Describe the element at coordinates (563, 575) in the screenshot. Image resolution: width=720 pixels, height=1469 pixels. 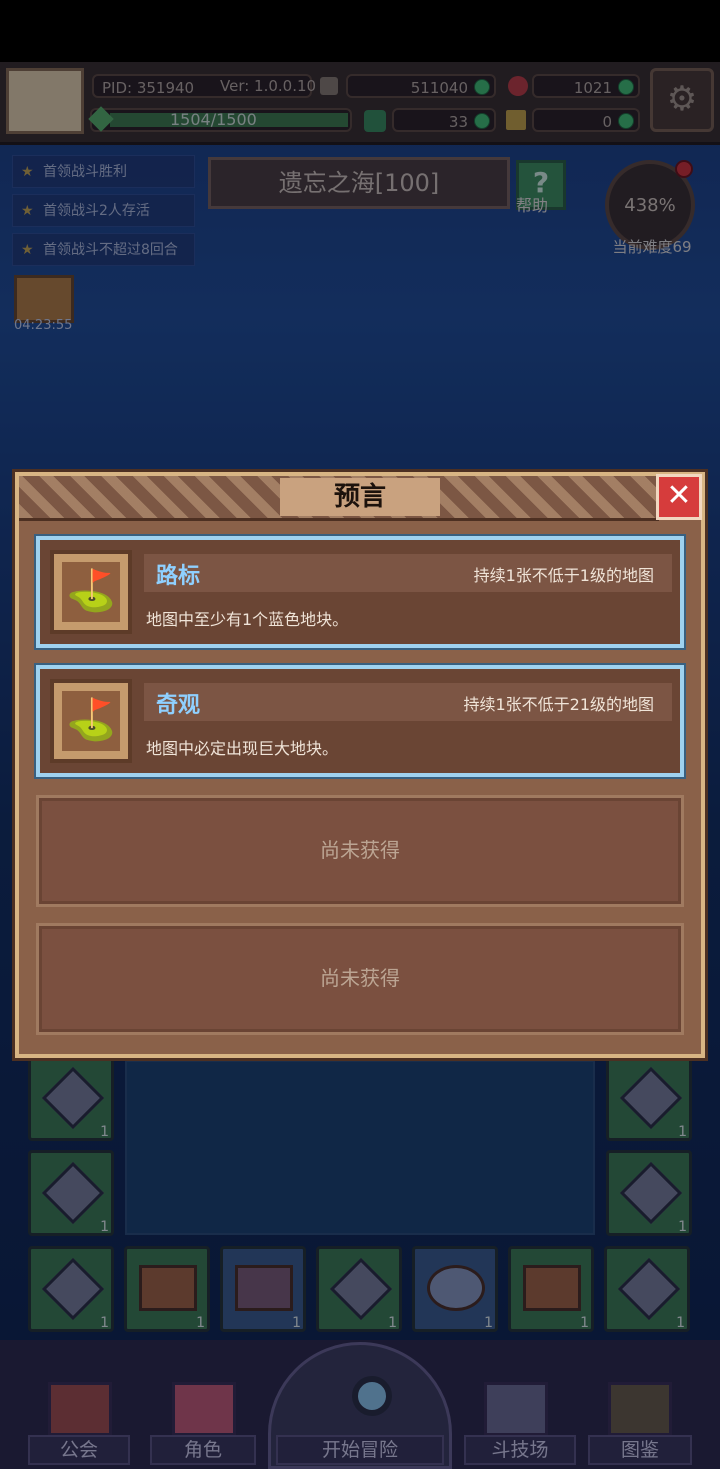
I see `card-condition: 持续1张不低于1级的地图` at that location.